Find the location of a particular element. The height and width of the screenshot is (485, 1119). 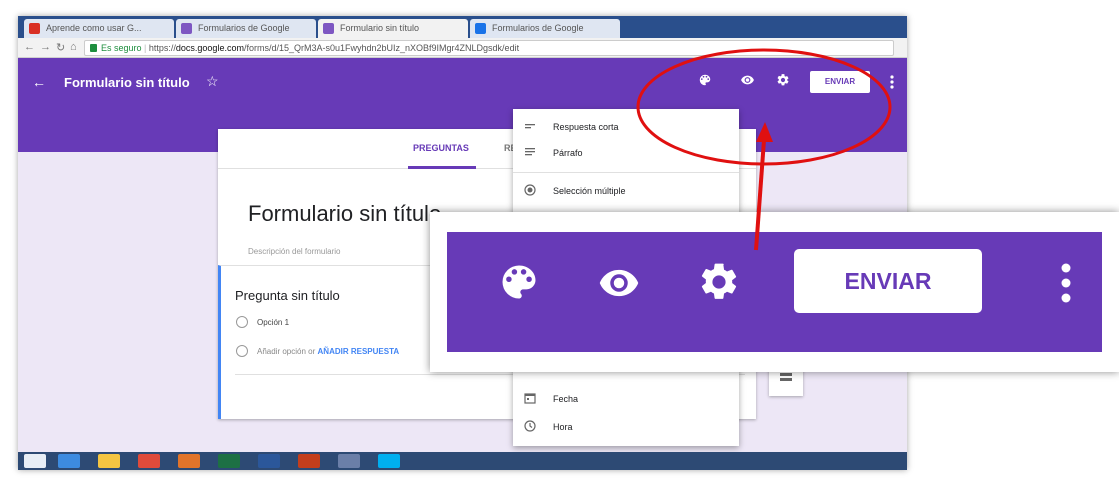

form-description-field: Descripción del formulario is located at coordinates (294, 251).